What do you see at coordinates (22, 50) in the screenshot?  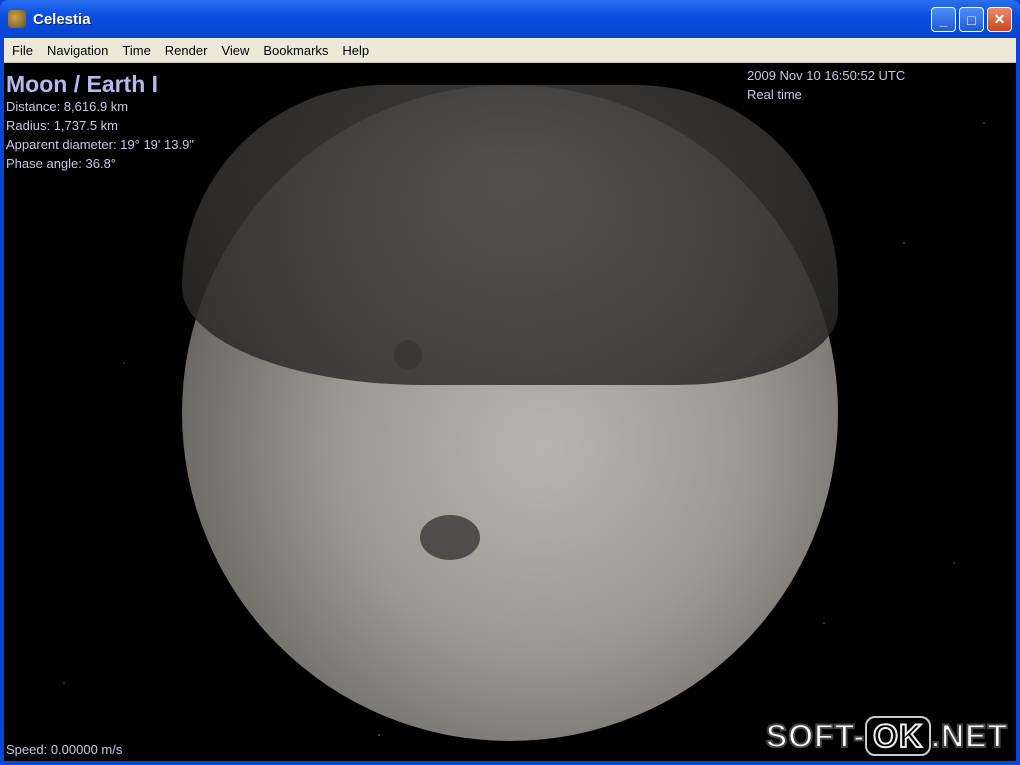 I see `menu-file: File` at bounding box center [22, 50].